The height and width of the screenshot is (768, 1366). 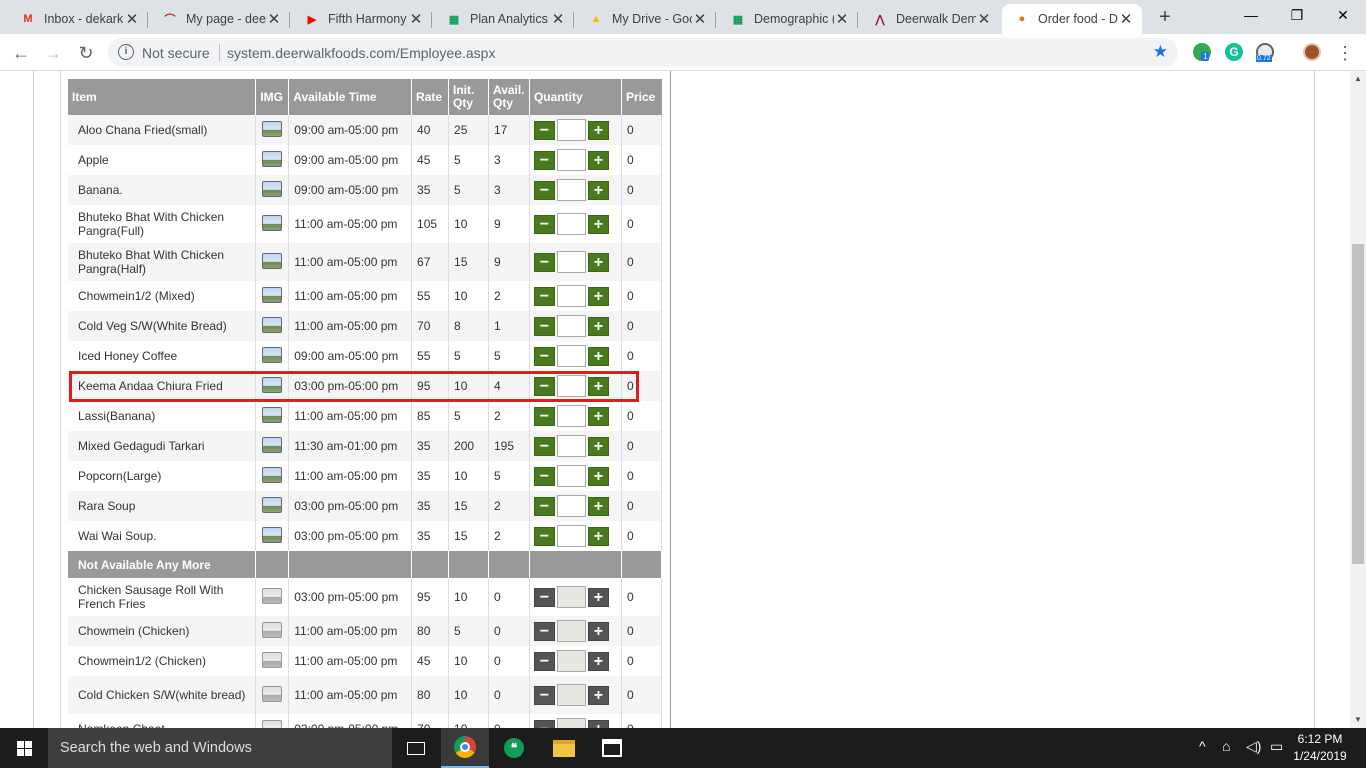 What do you see at coordinates (126, 52) in the screenshot?
I see `info-icon: i` at bounding box center [126, 52].